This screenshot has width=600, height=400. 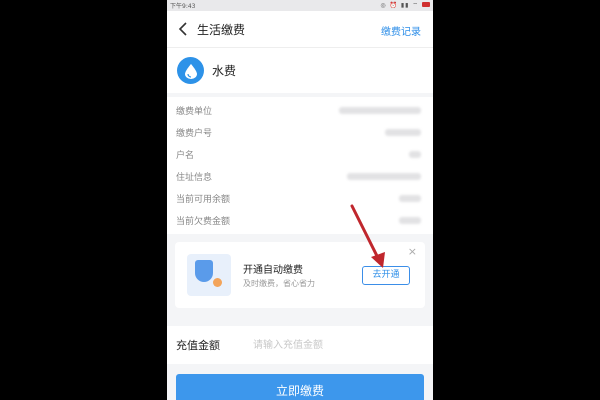 I want to click on info-row-account: 缴费户号, so click(x=300, y=132).